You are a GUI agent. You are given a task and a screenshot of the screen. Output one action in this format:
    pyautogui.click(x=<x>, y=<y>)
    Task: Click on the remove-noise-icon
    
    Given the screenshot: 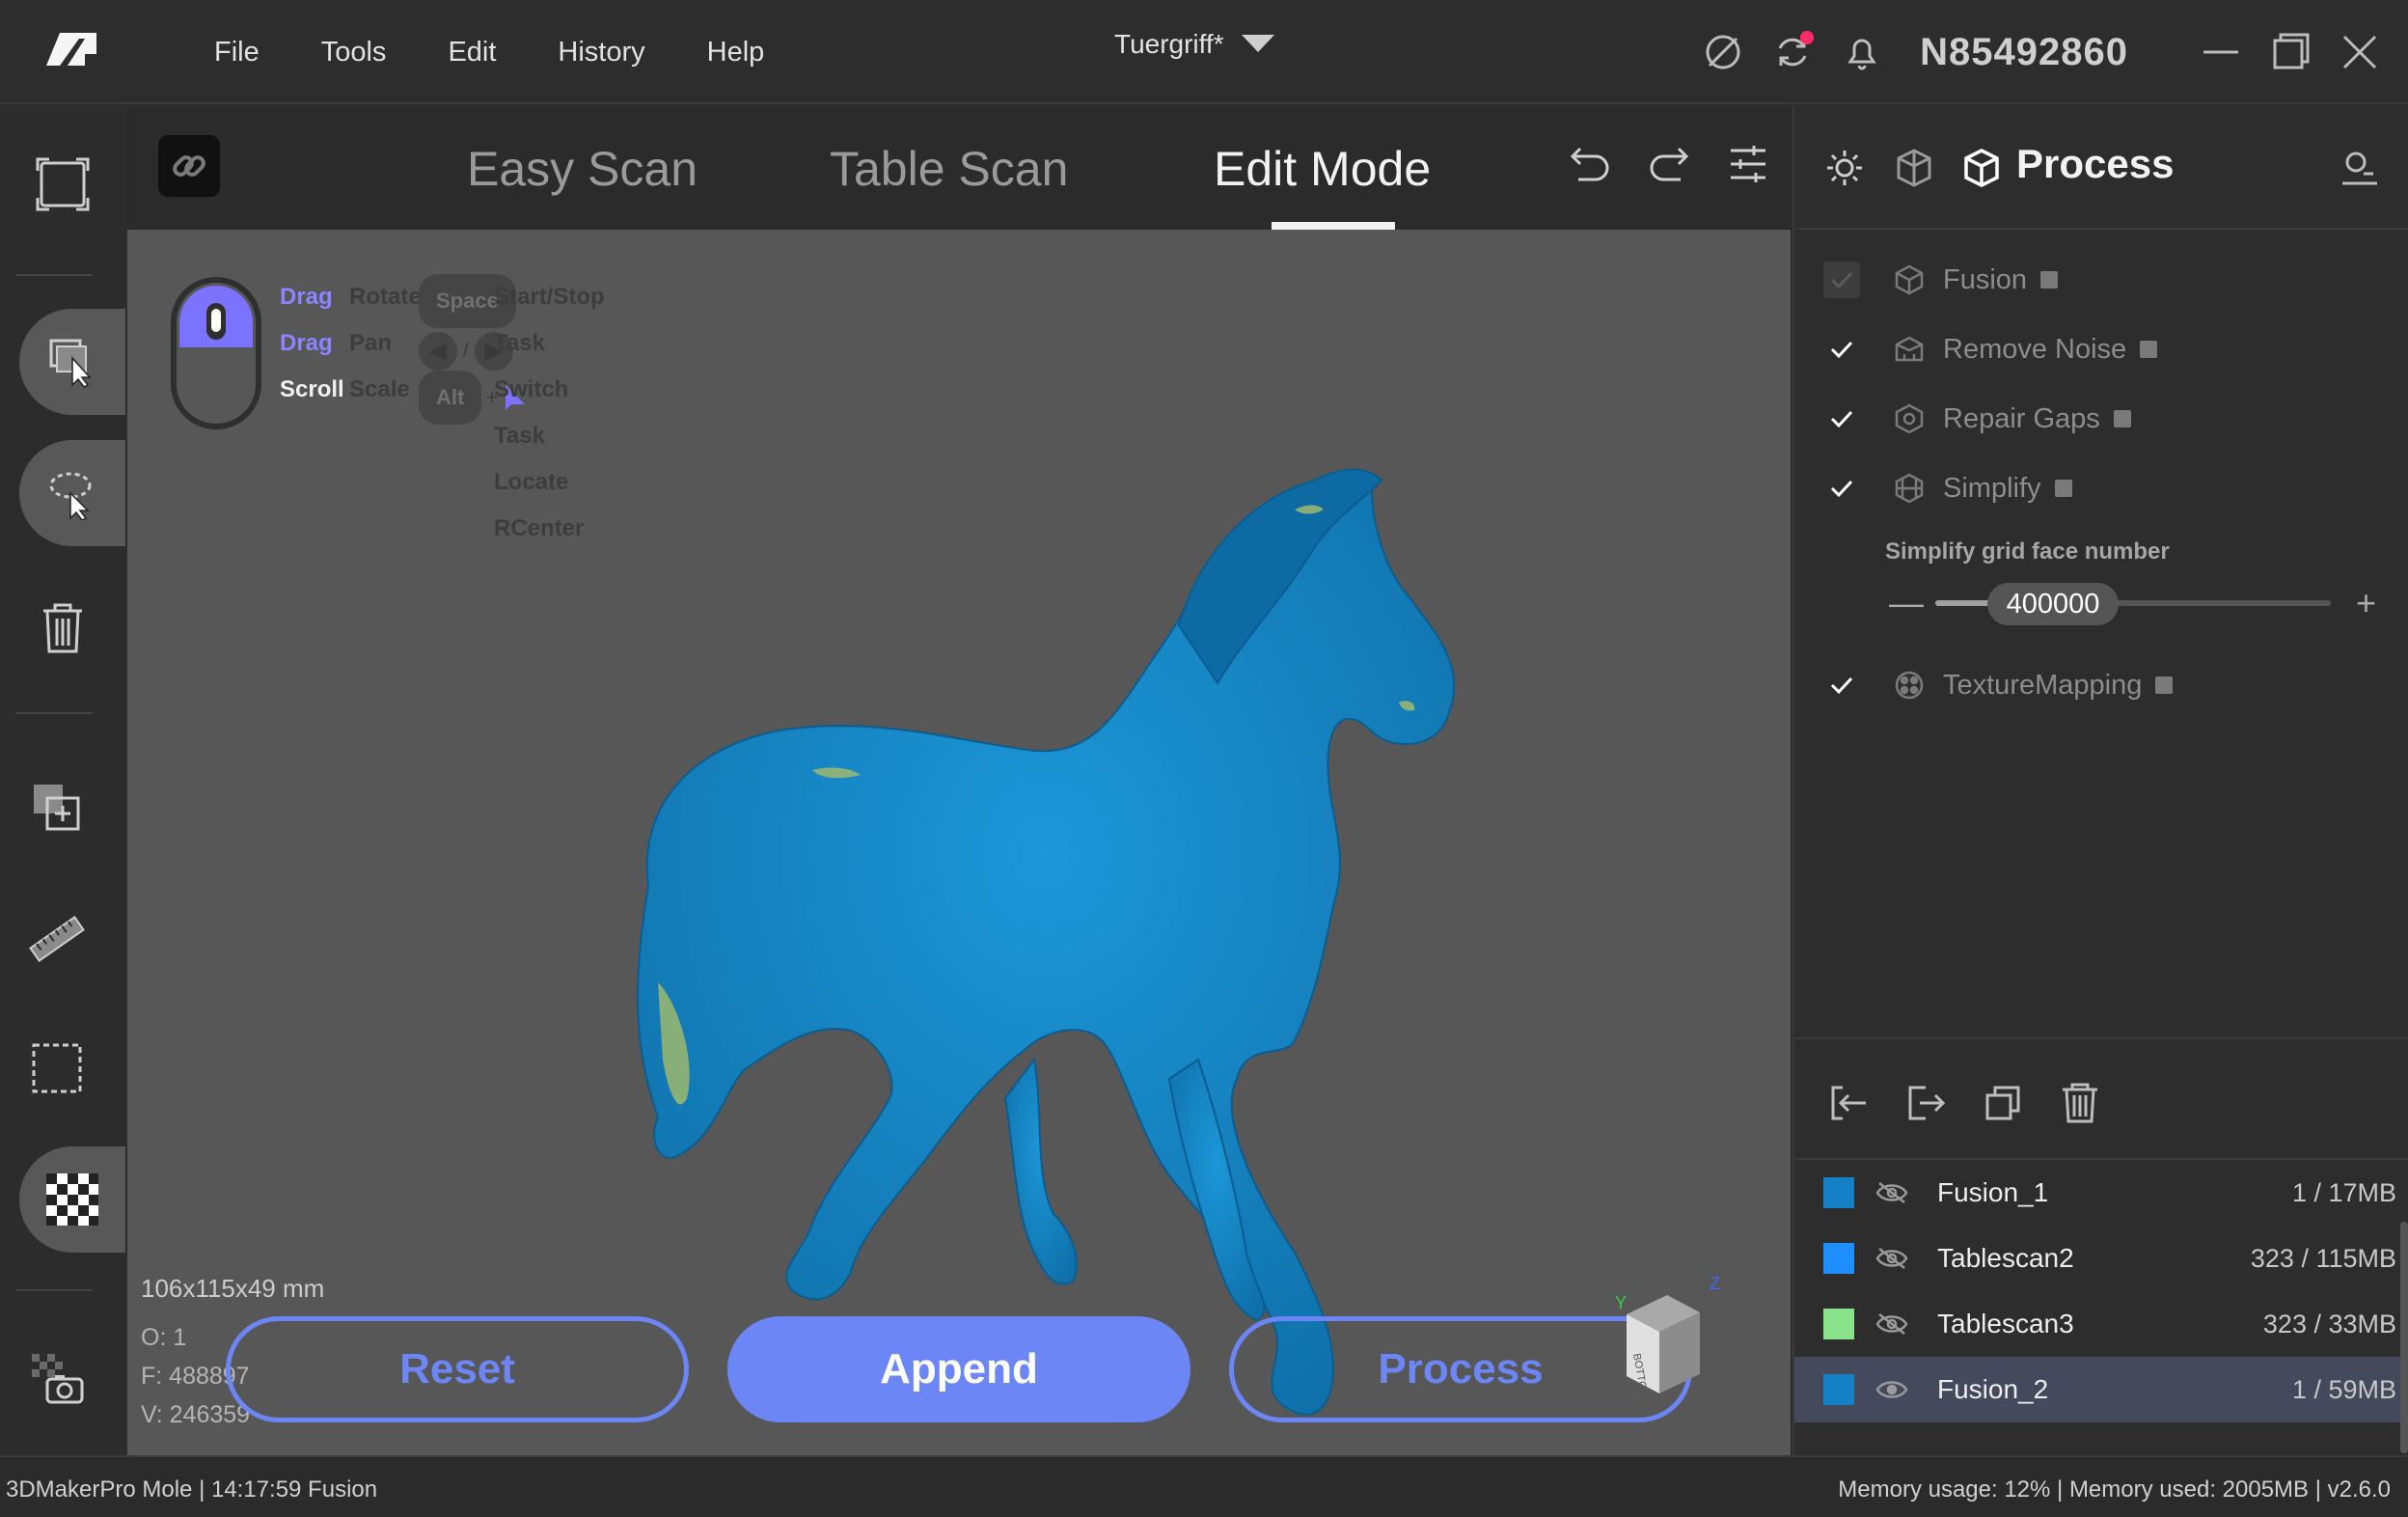 What is the action you would take?
    pyautogui.click(x=1909, y=349)
    